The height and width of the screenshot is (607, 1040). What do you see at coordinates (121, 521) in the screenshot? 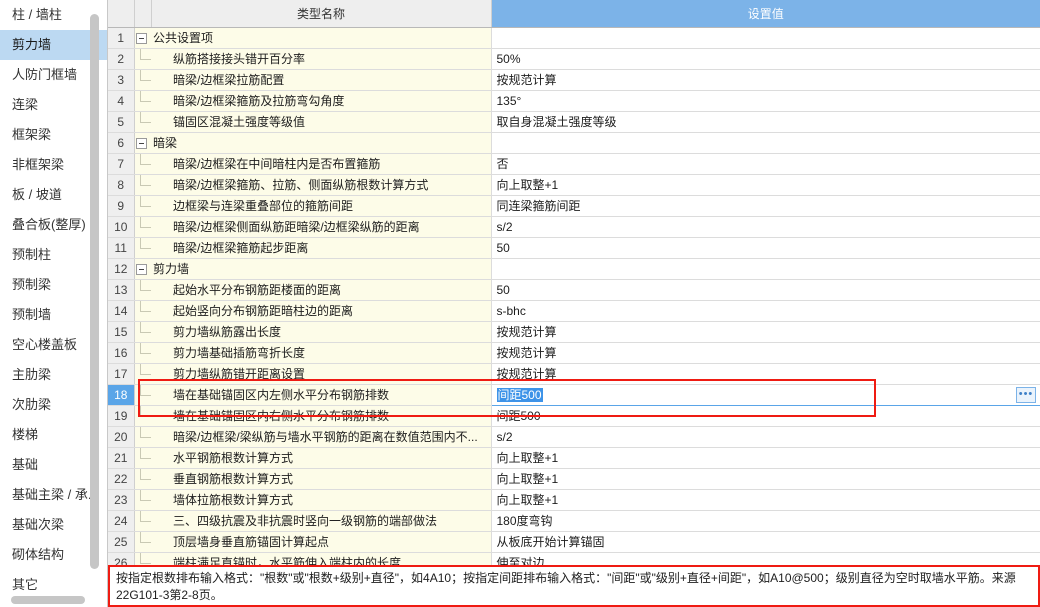
I see `row-number-cell: 24` at bounding box center [121, 521].